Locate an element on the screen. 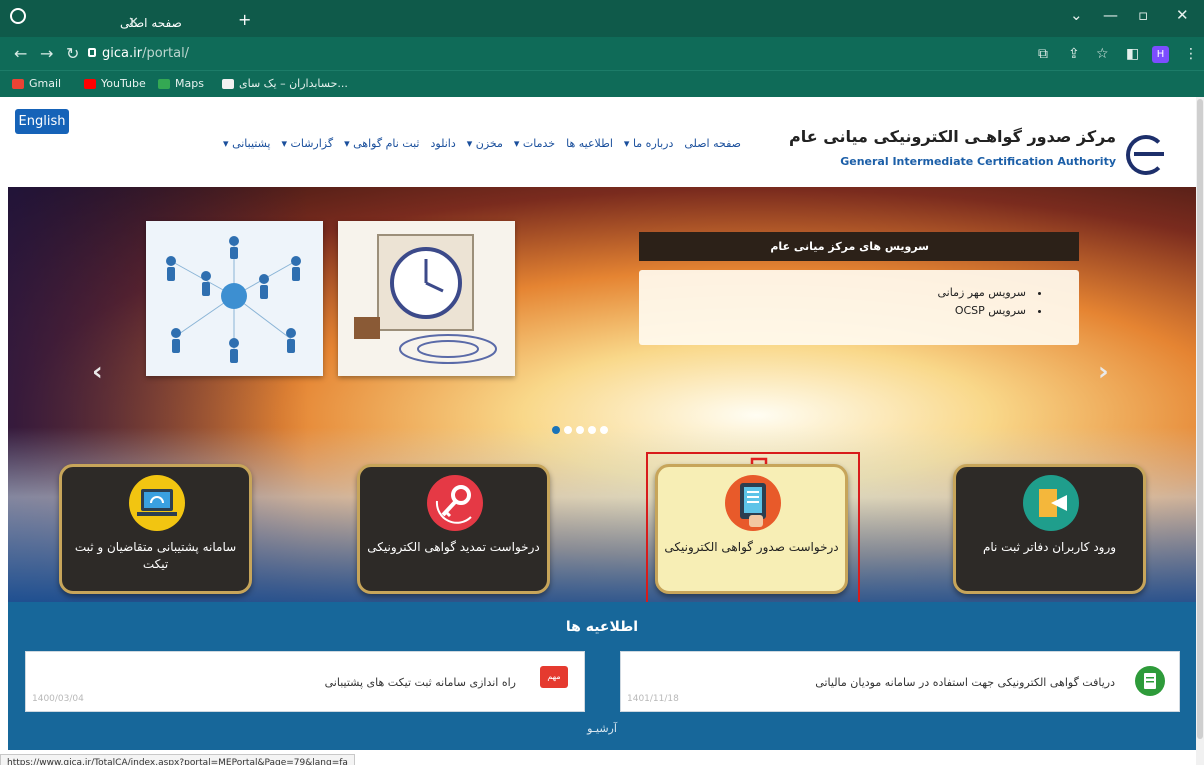  key-renew-icon is located at coordinates (453, 504).